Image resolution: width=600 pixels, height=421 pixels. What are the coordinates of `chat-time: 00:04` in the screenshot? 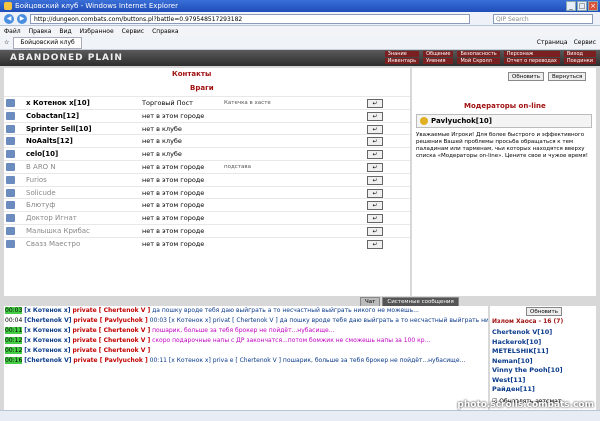 It's located at (14, 320).